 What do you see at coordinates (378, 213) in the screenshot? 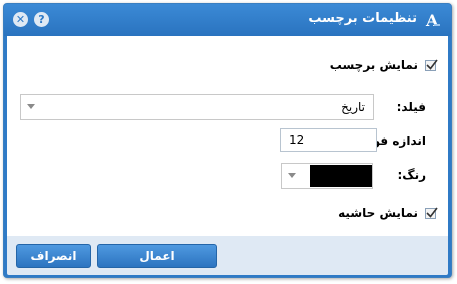
I see `show-border-text: نمایش حاشیه` at bounding box center [378, 213].